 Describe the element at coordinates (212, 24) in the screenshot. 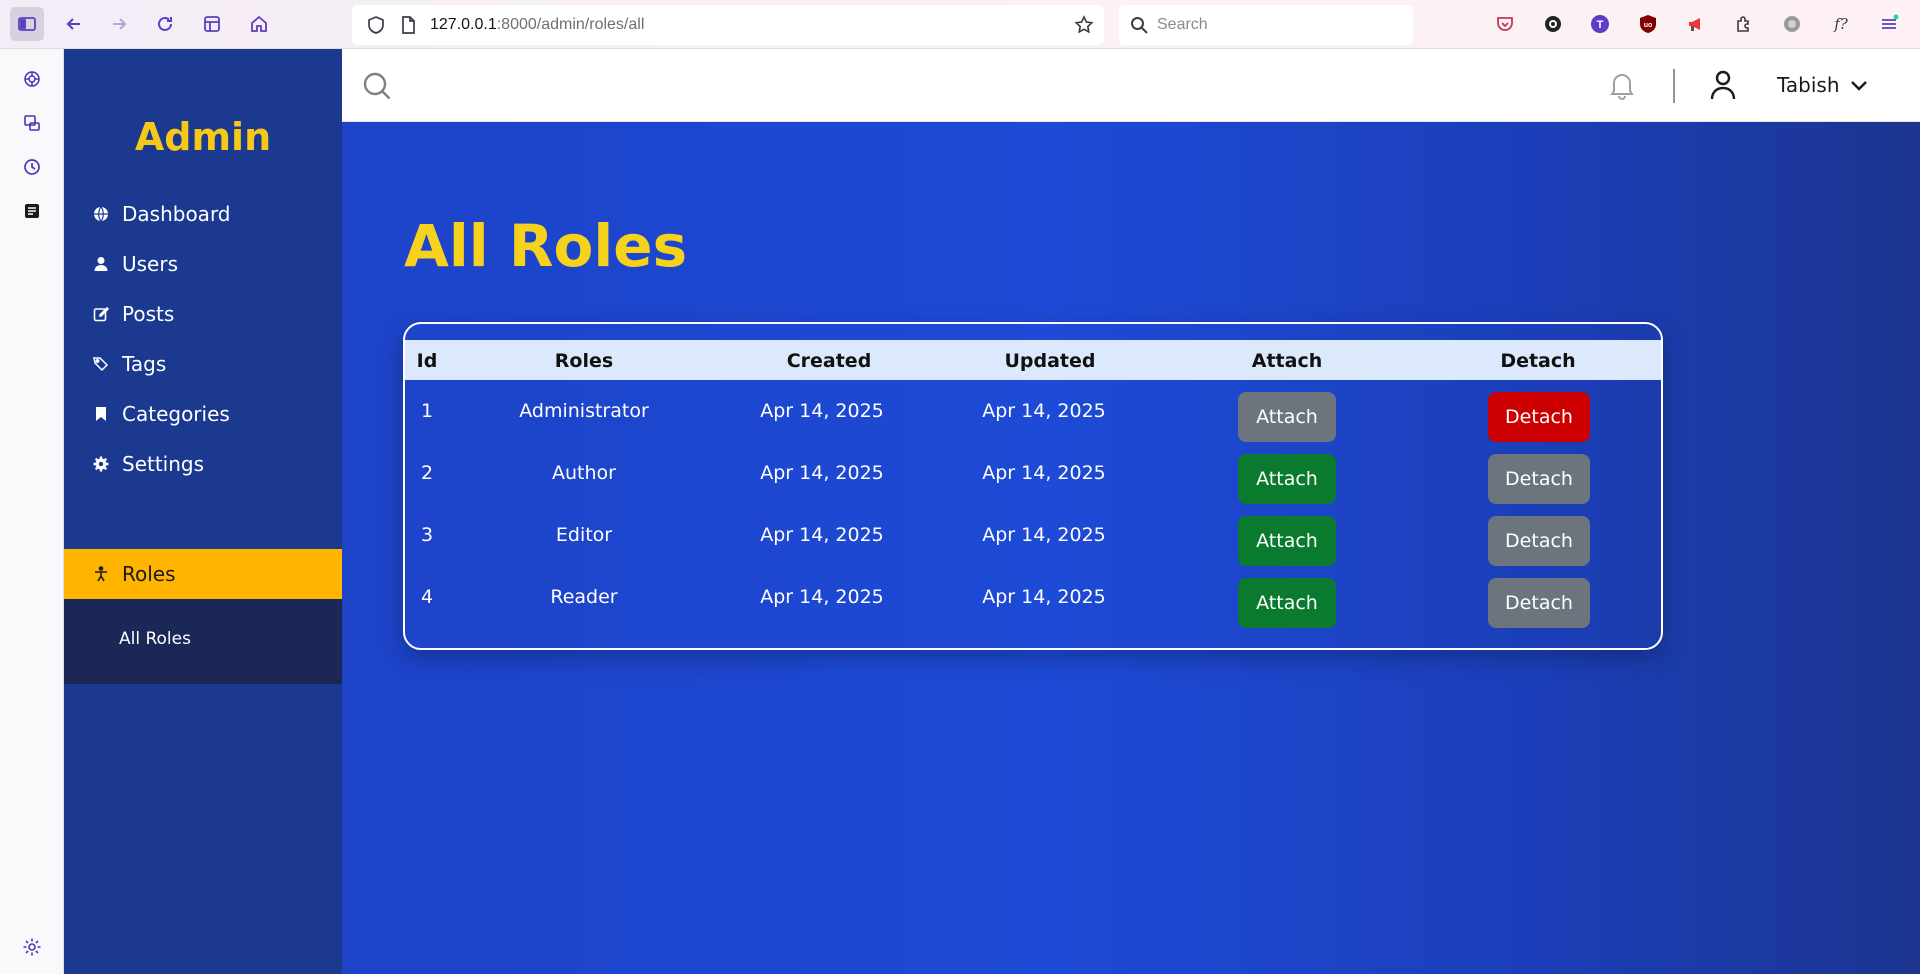

I see `container-icon` at that location.